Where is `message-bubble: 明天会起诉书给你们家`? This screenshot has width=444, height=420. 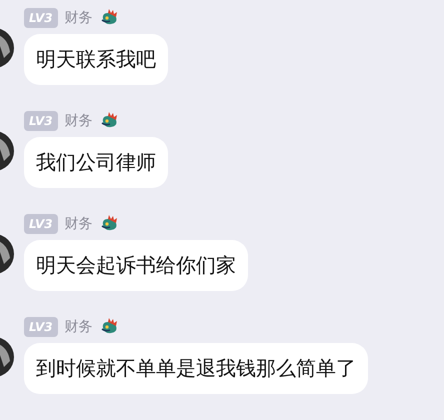 message-bubble: 明天会起诉书给你们家 is located at coordinates (136, 265).